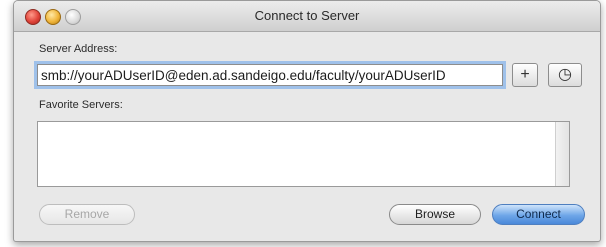 The height and width of the screenshot is (247, 606). What do you see at coordinates (562, 154) in the screenshot?
I see `favorites-scrollbar` at bounding box center [562, 154].